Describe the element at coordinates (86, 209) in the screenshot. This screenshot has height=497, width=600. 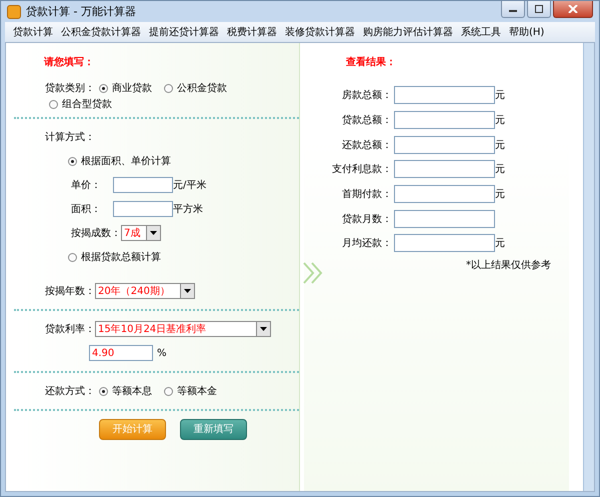
I see `field-label: 面积：` at that location.